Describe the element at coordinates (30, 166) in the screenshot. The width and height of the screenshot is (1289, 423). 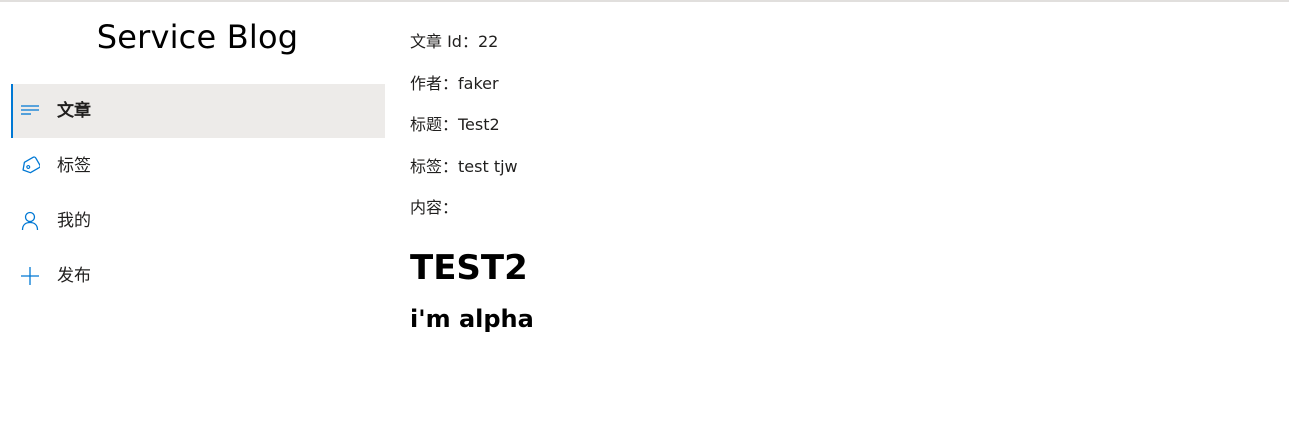
I see `tag-icon` at that location.